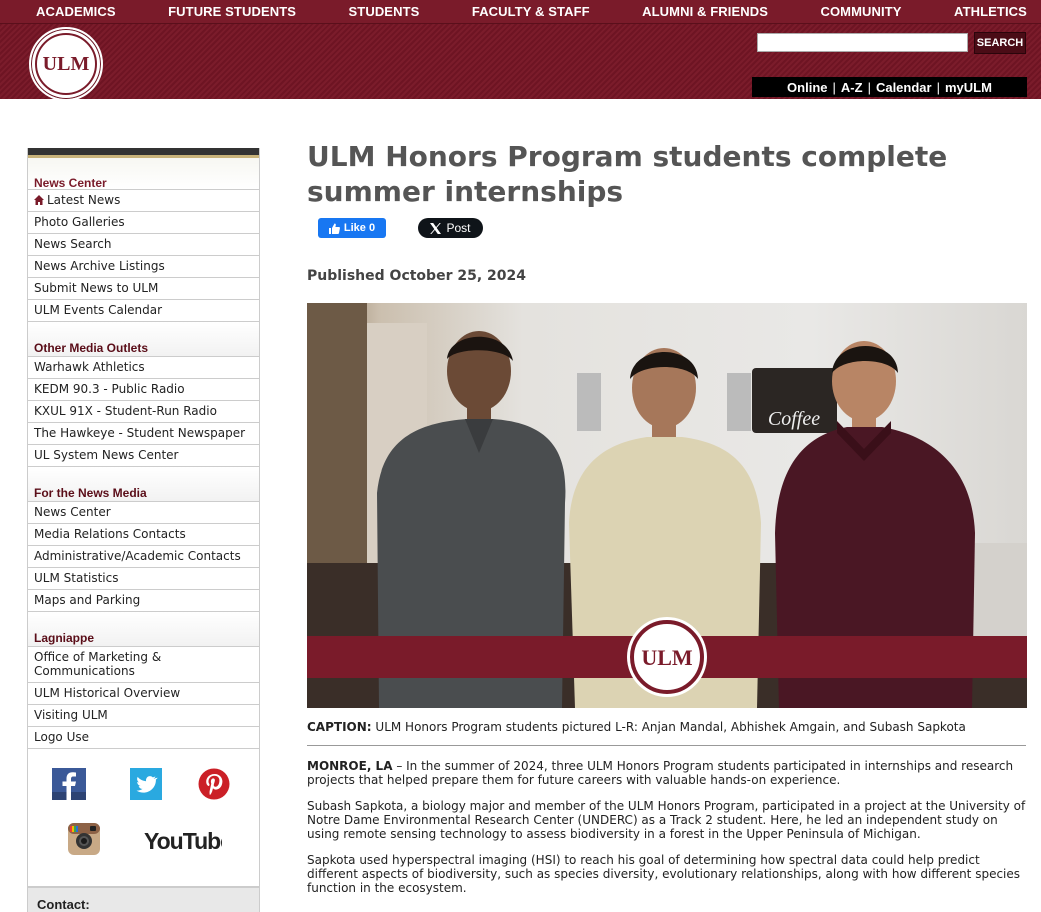 This screenshot has height=912, width=1041. I want to click on sidebar-item-logo-use: Logo Use, so click(143, 738).